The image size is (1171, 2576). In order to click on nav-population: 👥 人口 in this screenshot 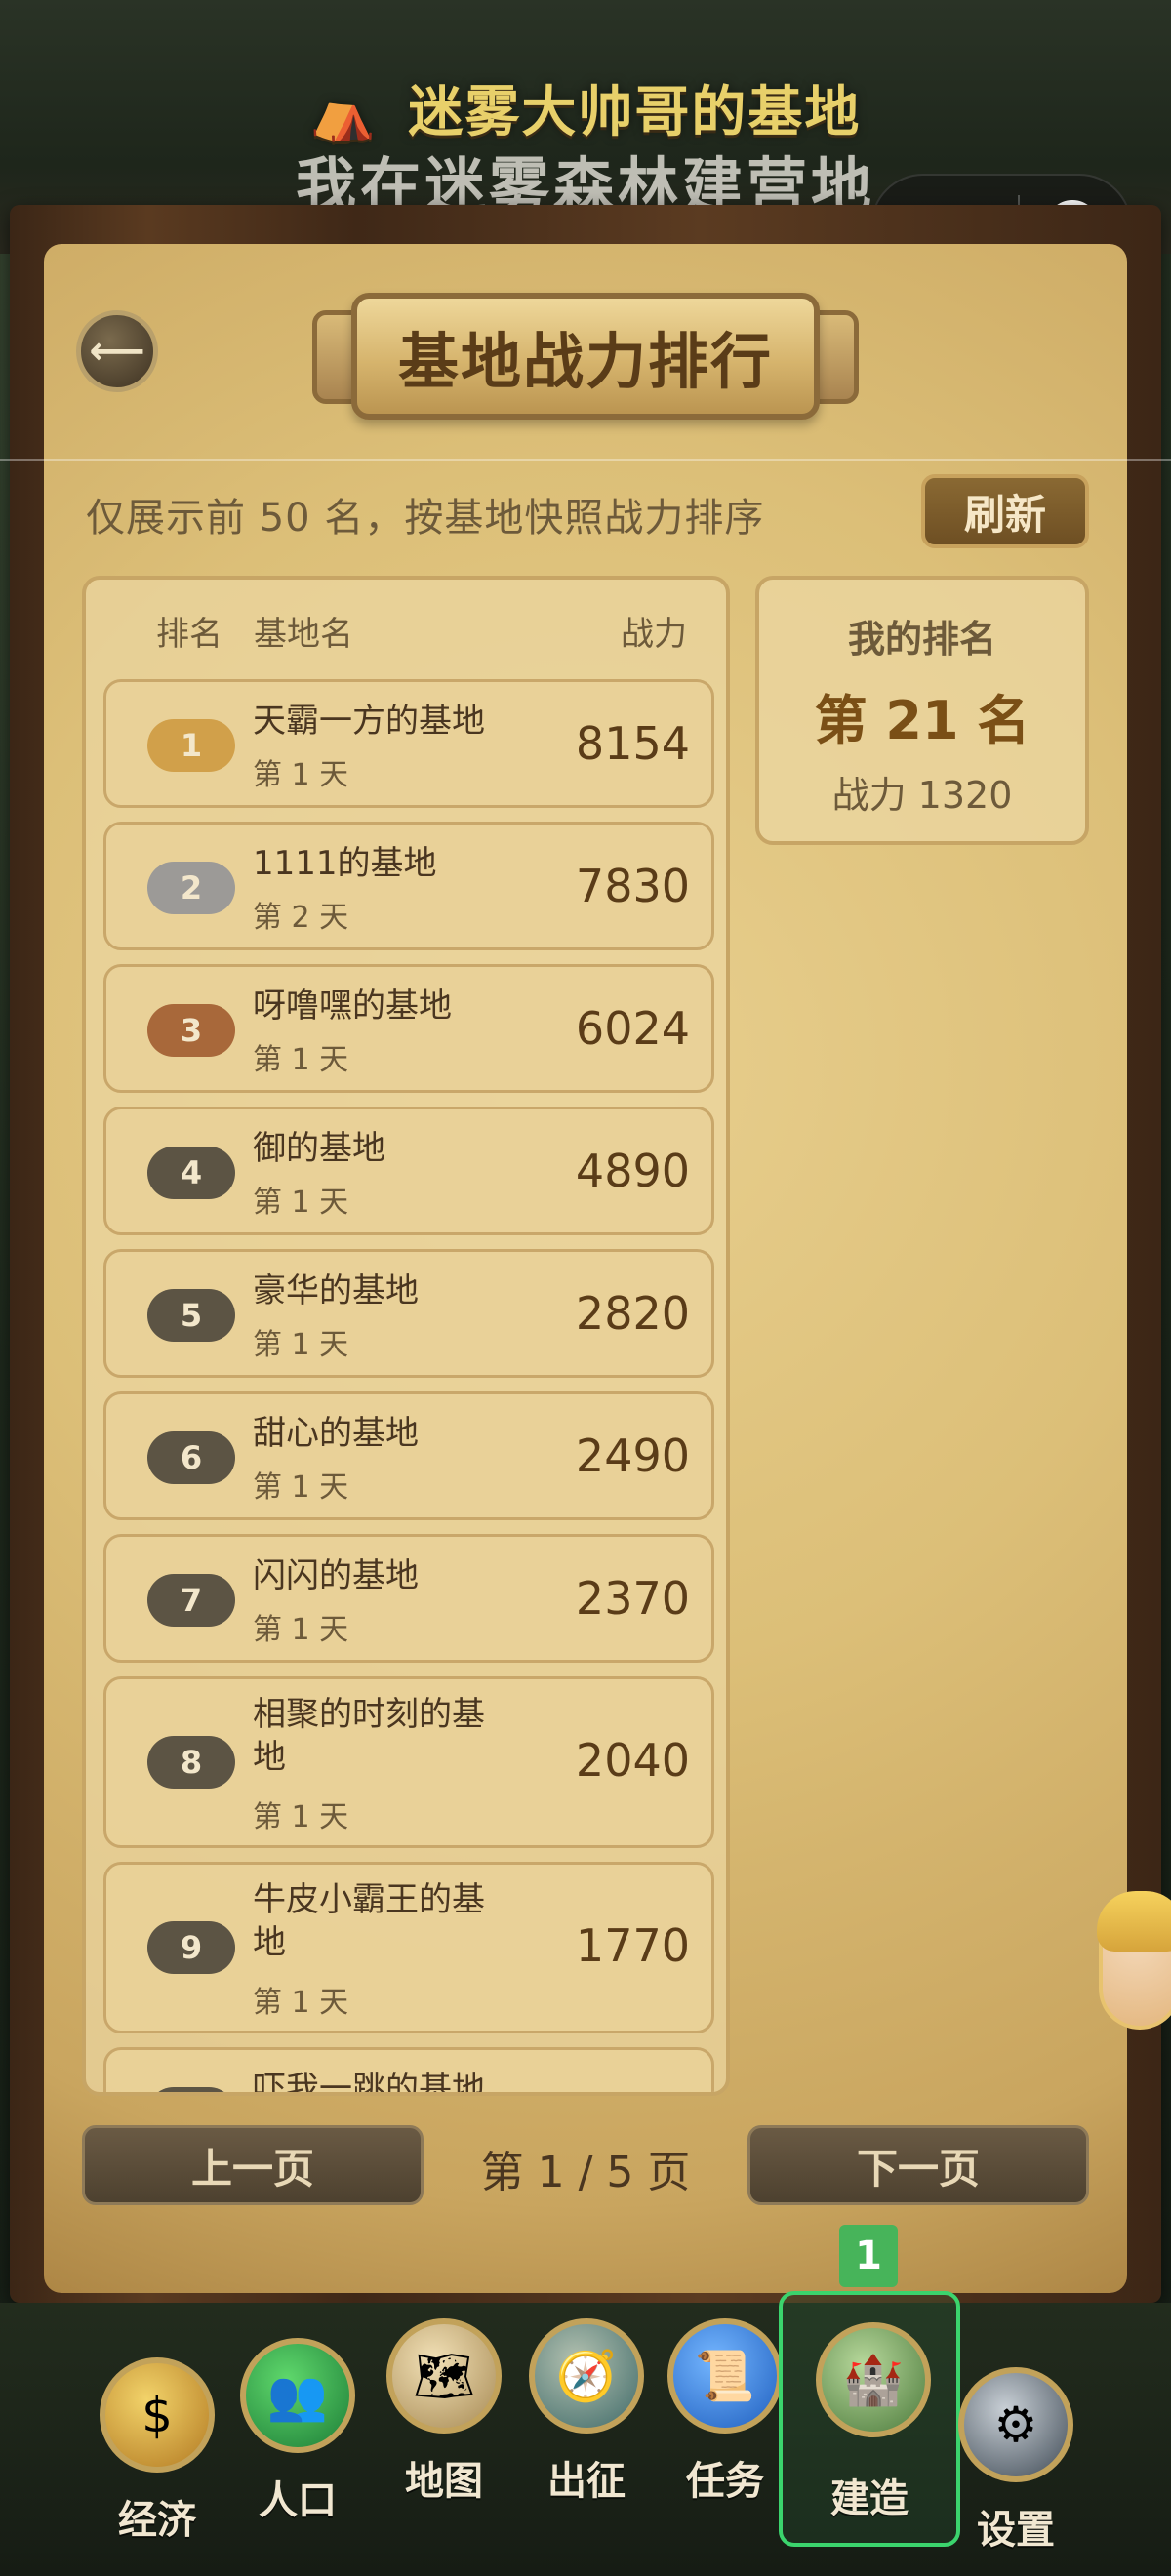, I will do `click(297, 2415)`.